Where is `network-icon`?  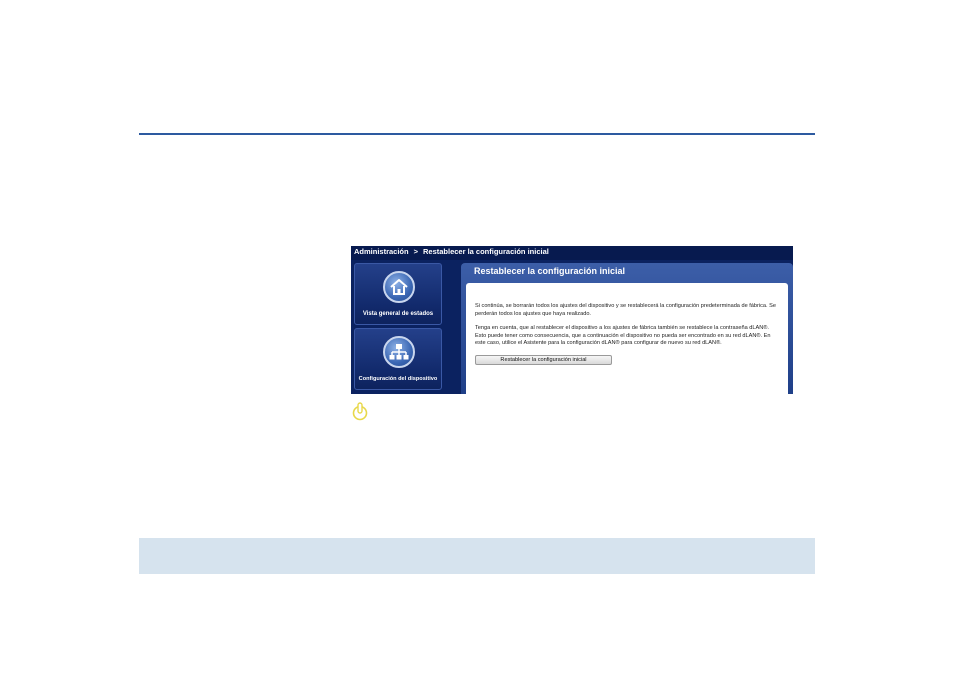 network-icon is located at coordinates (399, 352).